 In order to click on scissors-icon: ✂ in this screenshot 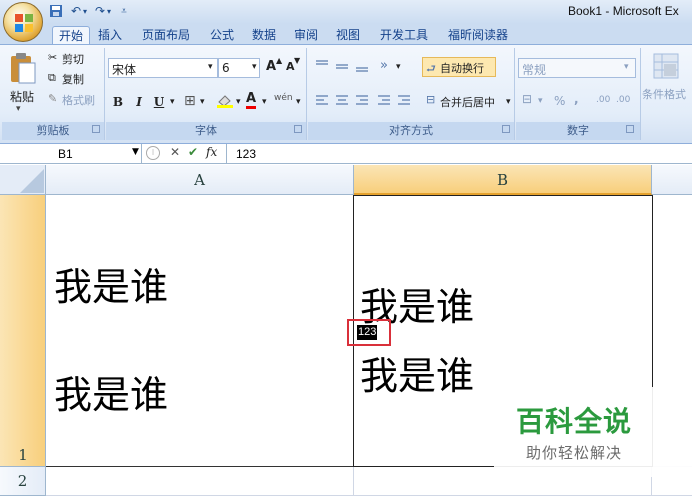, I will do `click(53, 57)`.